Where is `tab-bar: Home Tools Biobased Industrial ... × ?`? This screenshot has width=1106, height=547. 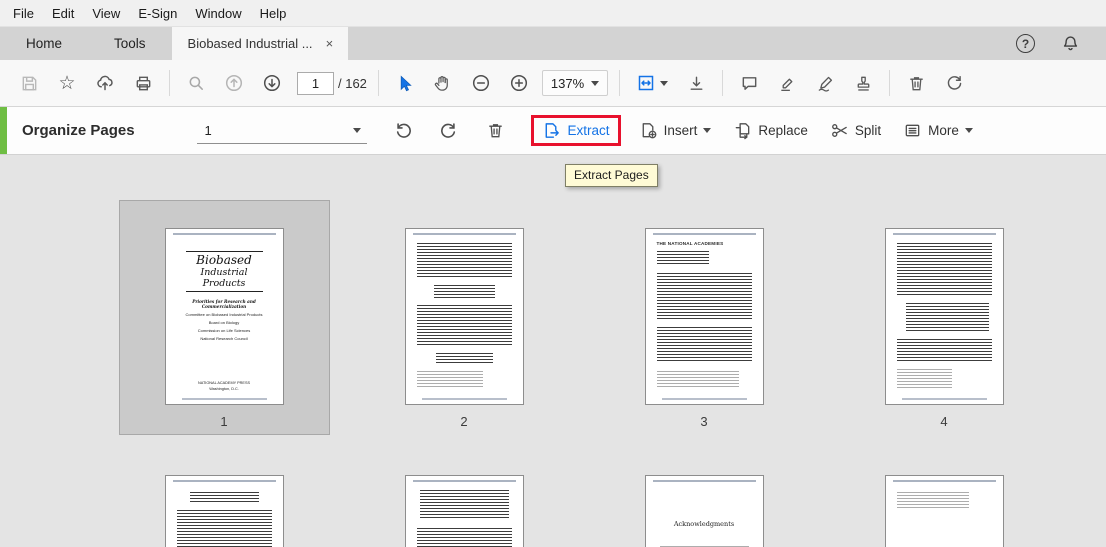 tab-bar: Home Tools Biobased Industrial ... × ? is located at coordinates (553, 43).